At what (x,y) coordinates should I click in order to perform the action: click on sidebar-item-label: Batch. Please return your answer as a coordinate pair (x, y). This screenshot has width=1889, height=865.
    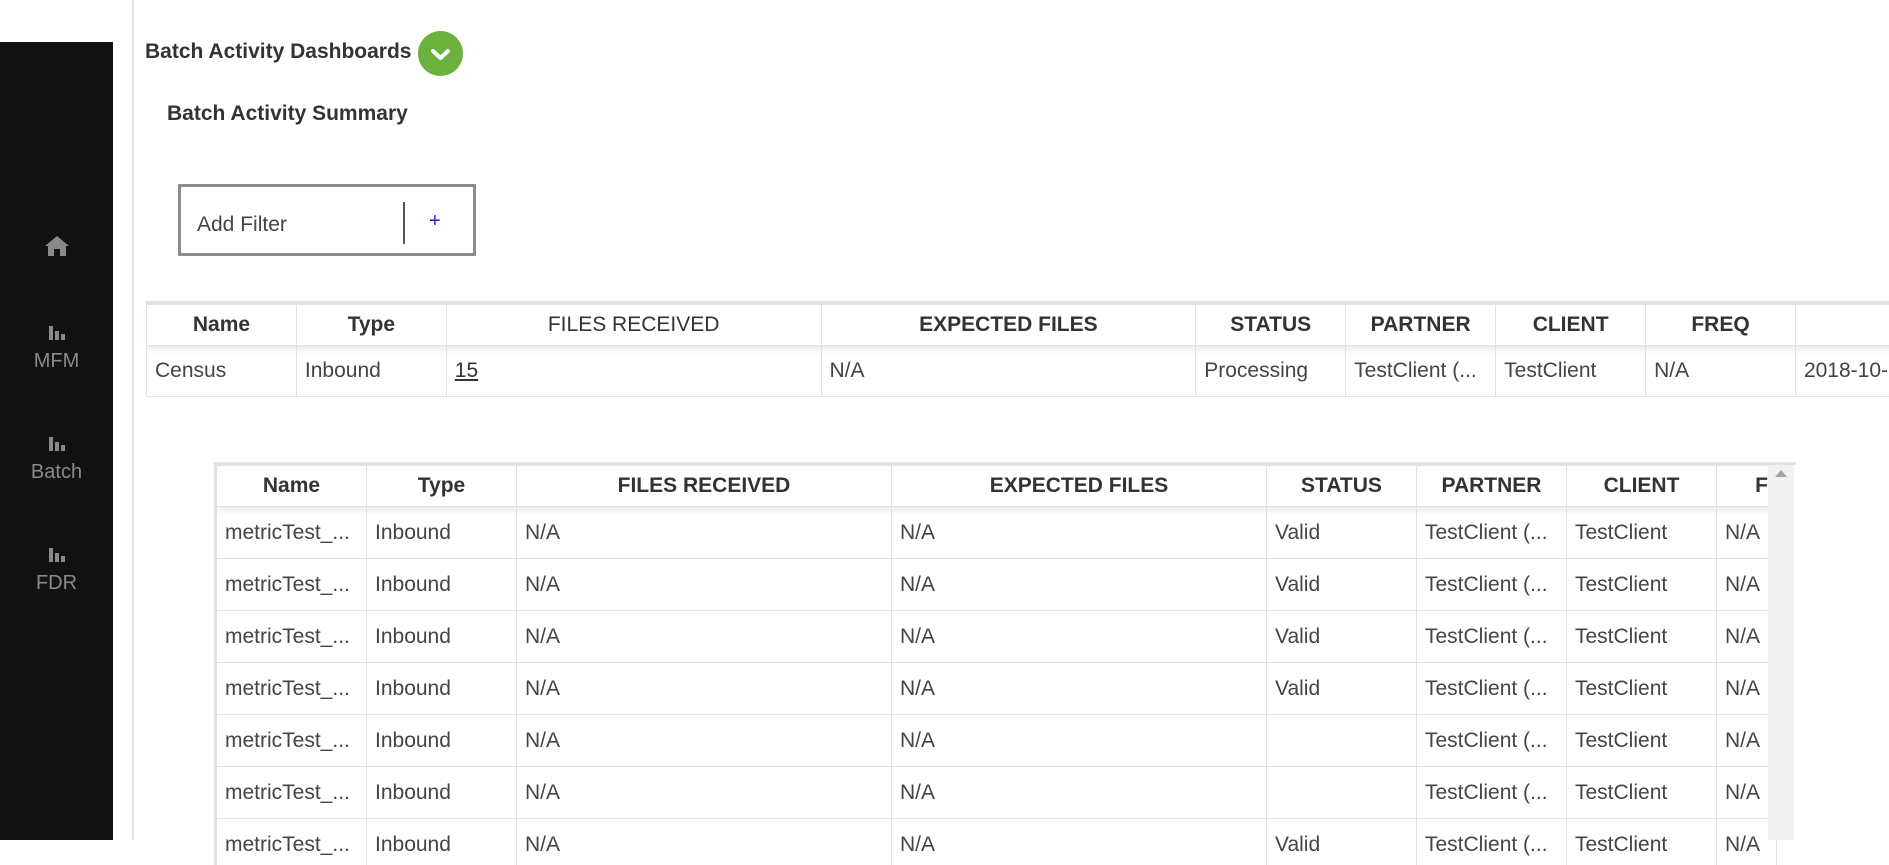
    Looking at the image, I should click on (56, 472).